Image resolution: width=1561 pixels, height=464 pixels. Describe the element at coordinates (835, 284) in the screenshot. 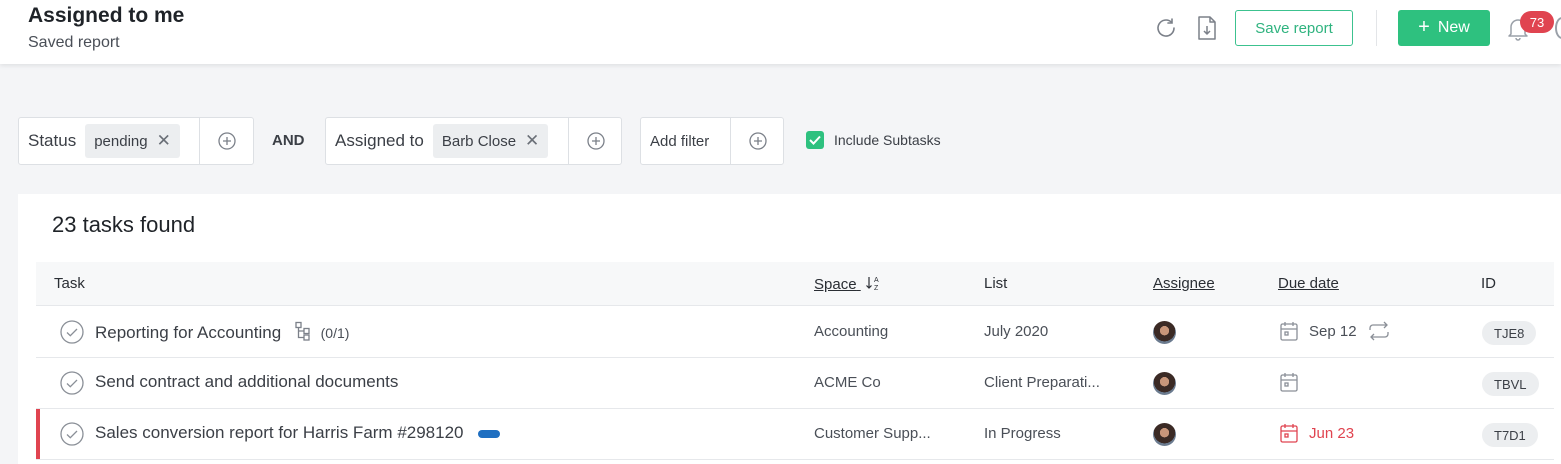

I see `column-space-label: Space` at that location.